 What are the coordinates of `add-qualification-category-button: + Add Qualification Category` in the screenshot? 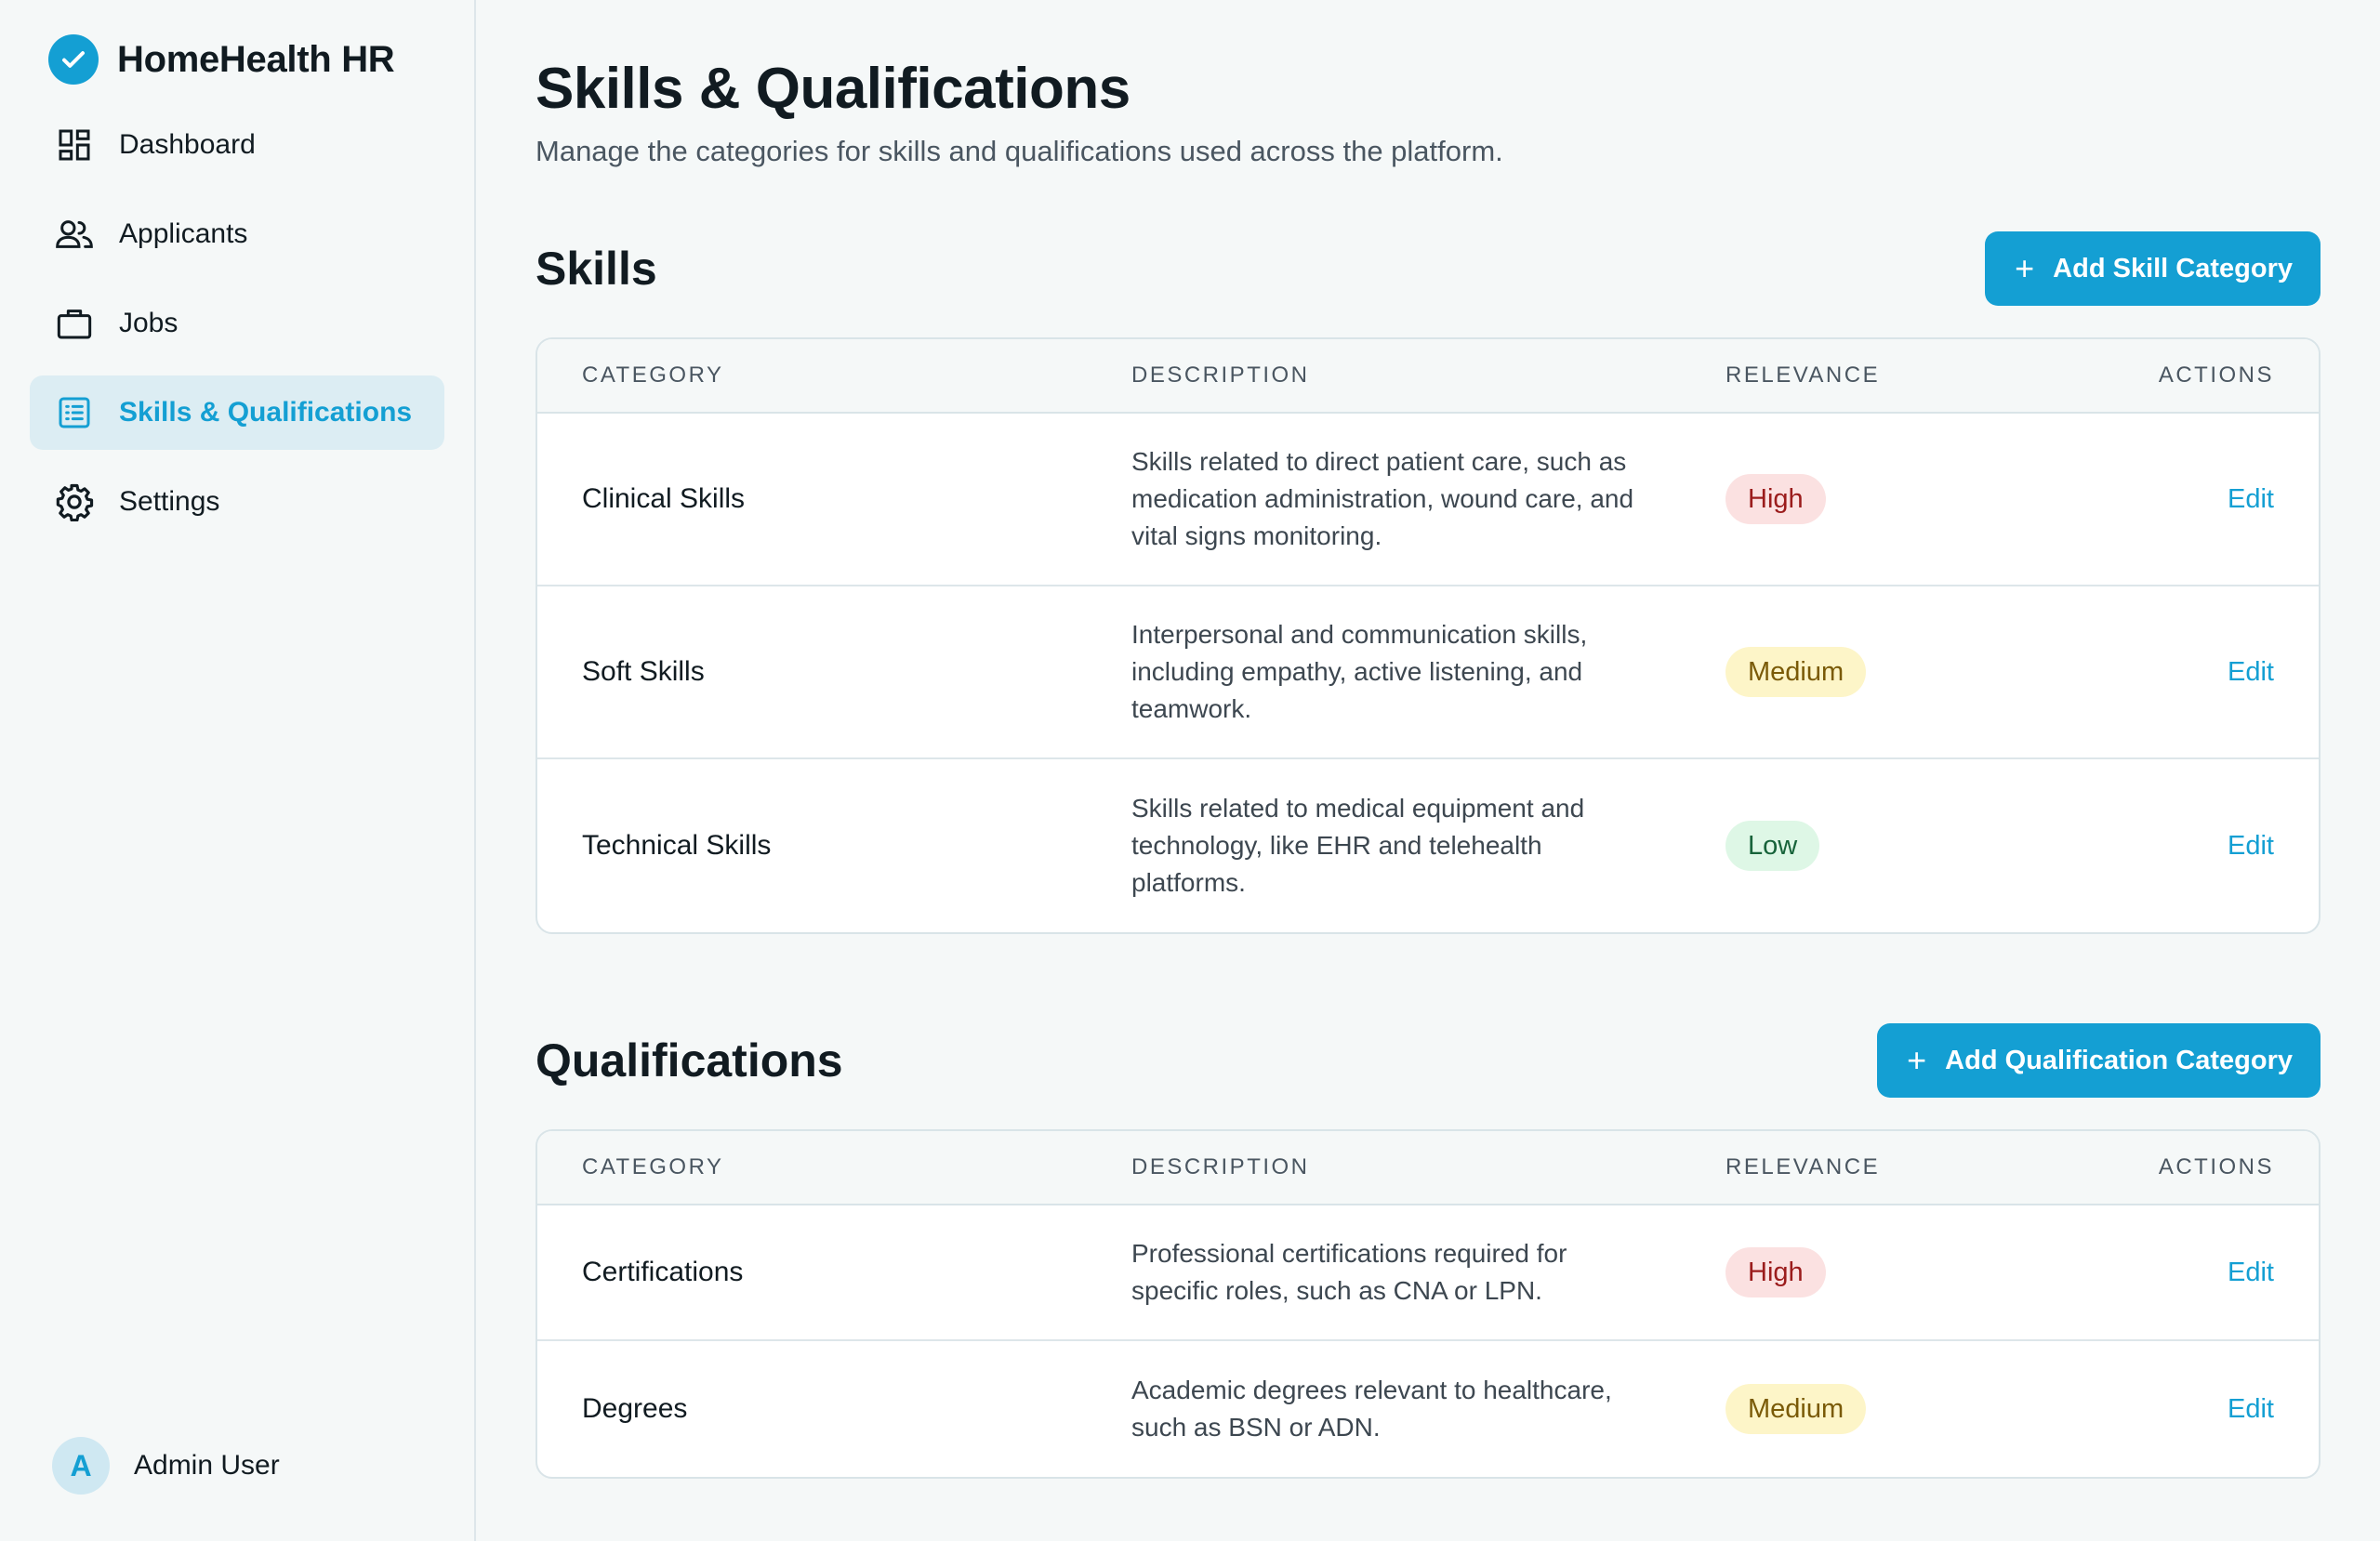 It's located at (2098, 1060).